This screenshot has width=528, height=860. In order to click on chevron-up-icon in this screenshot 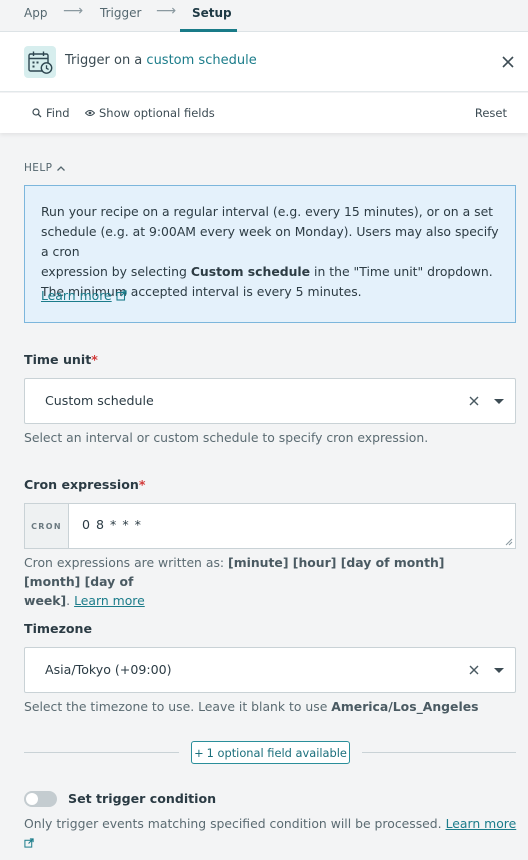, I will do `click(61, 168)`.